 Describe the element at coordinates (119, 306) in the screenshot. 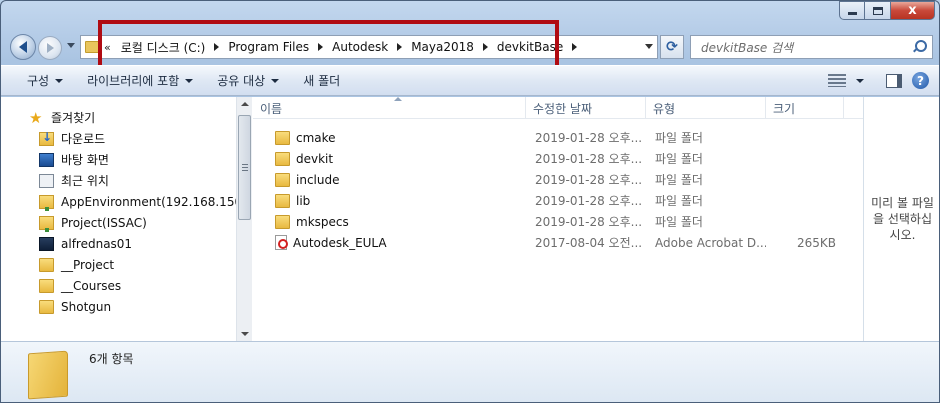

I see `nav-item-shotgun: Shotgun` at that location.